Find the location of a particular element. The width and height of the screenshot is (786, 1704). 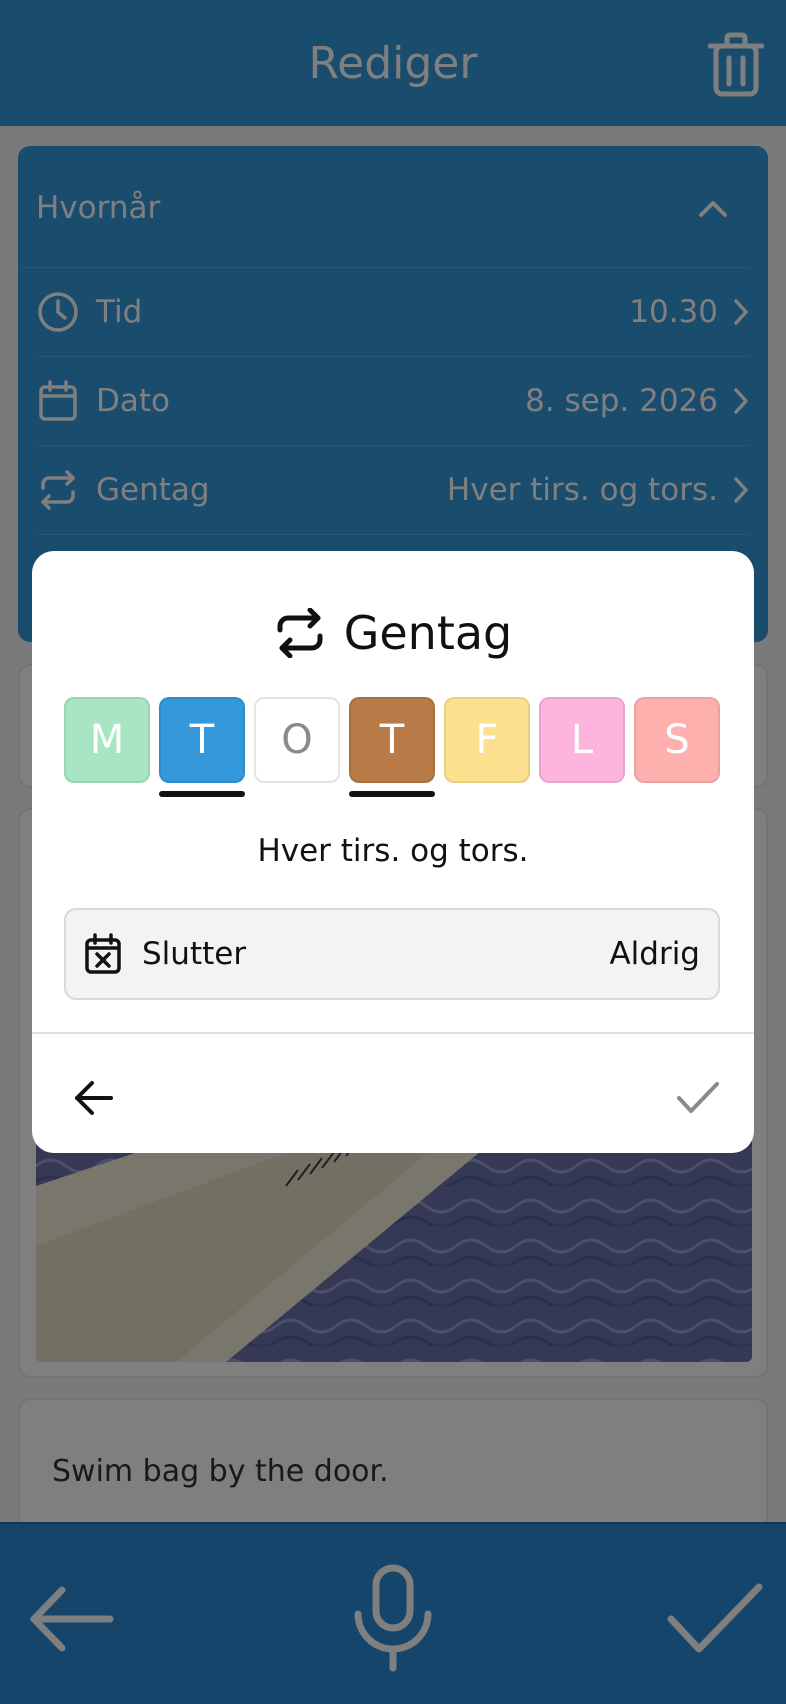

dialog-header: Gentag is located at coordinates (393, 633).